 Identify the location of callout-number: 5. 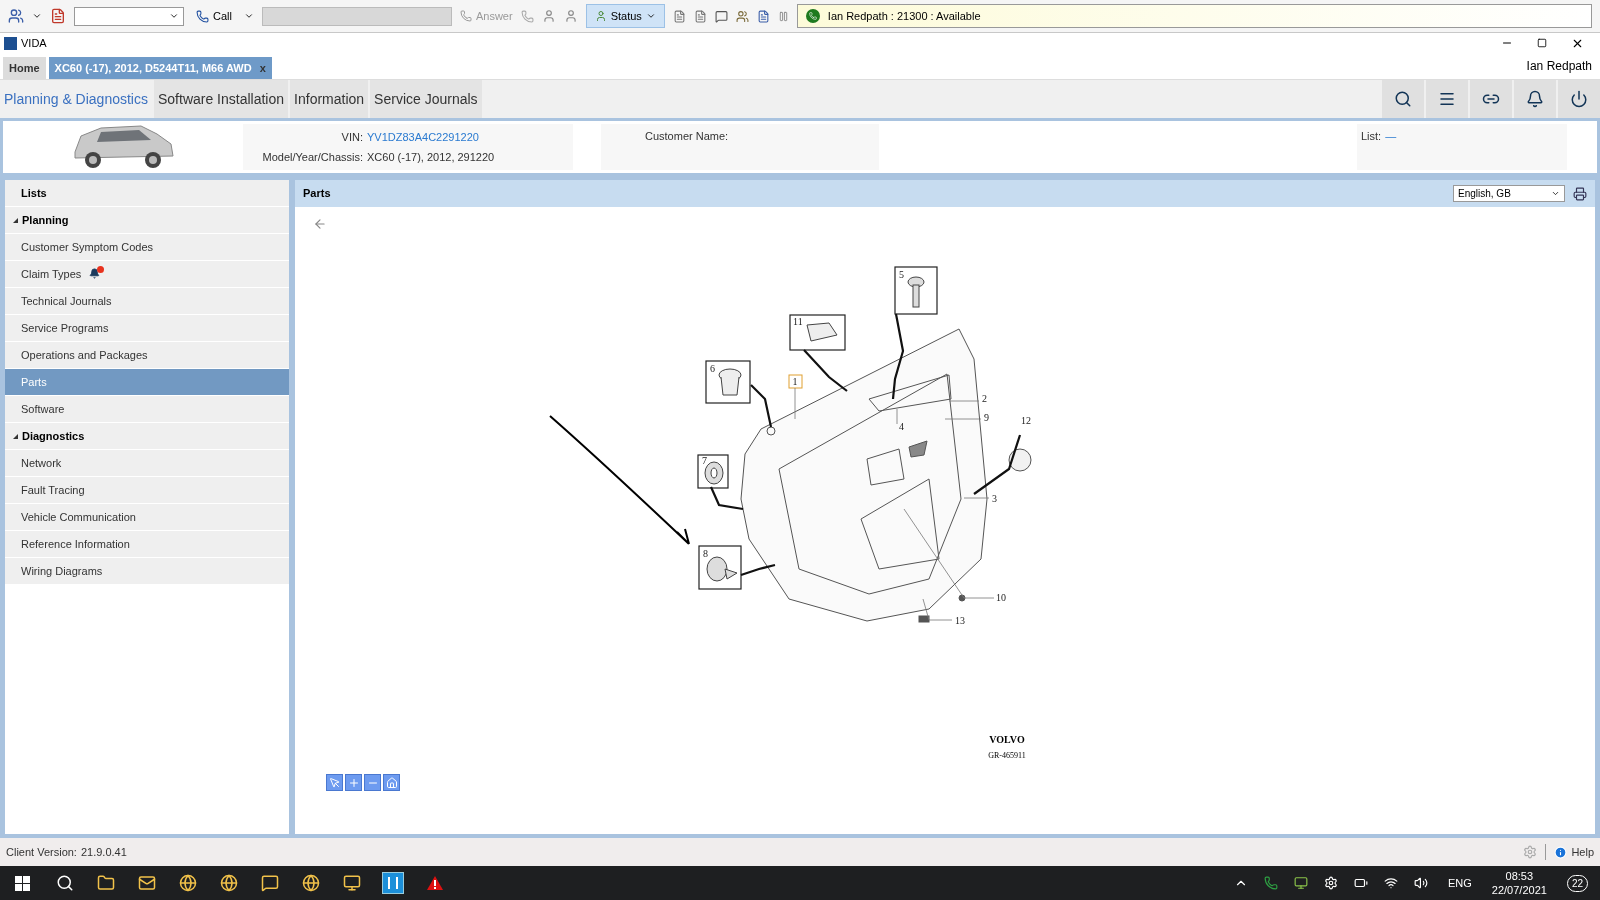
(901, 274).